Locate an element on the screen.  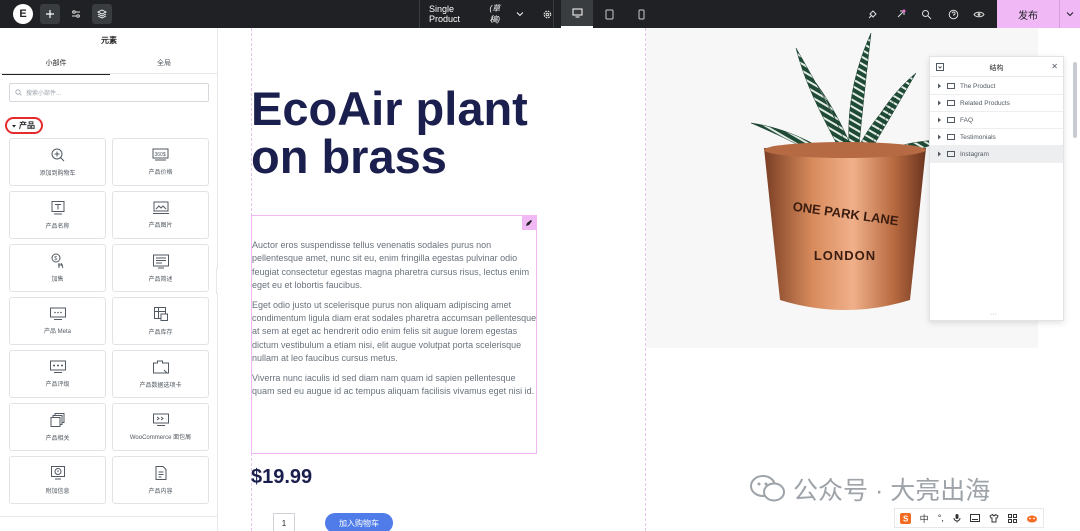
rocket-icon is located at coordinates (901, 13).